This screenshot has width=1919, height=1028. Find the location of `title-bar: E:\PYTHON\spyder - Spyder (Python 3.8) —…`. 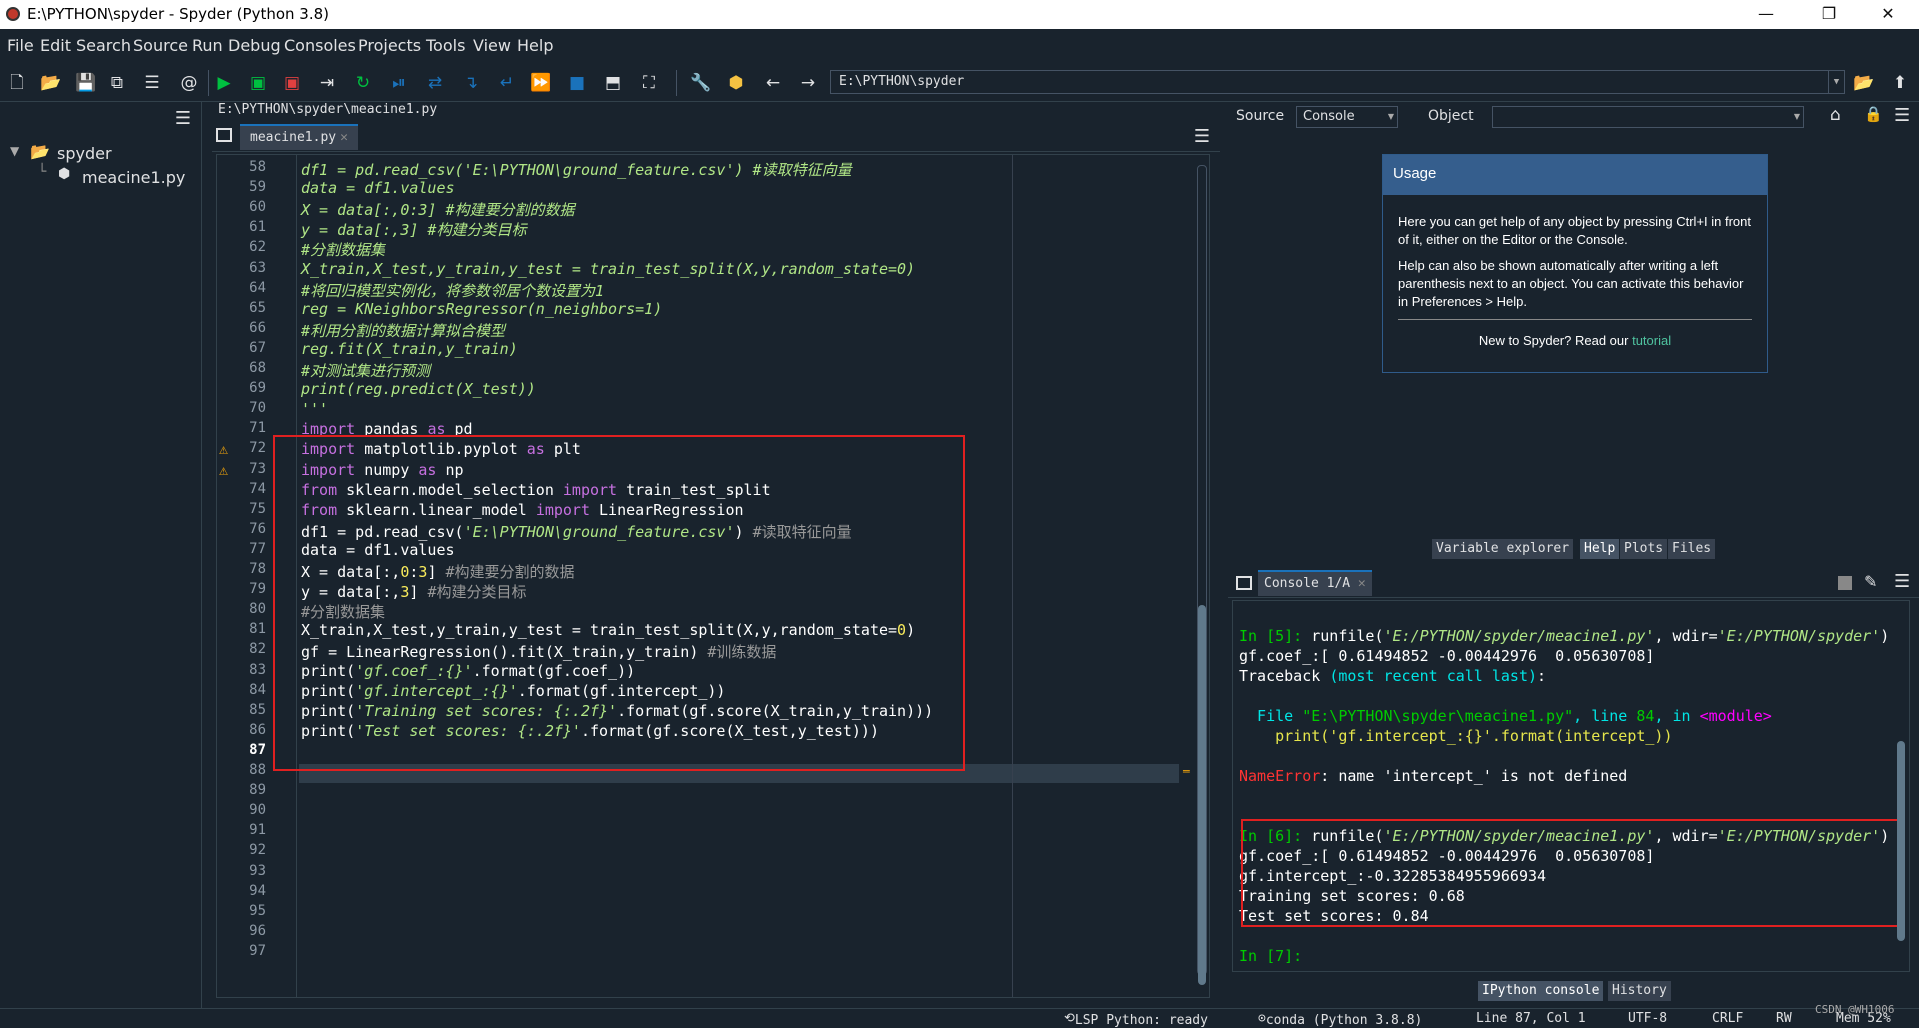

title-bar: E:\PYTHON\spyder - Spyder (Python 3.8) —… is located at coordinates (959, 14).